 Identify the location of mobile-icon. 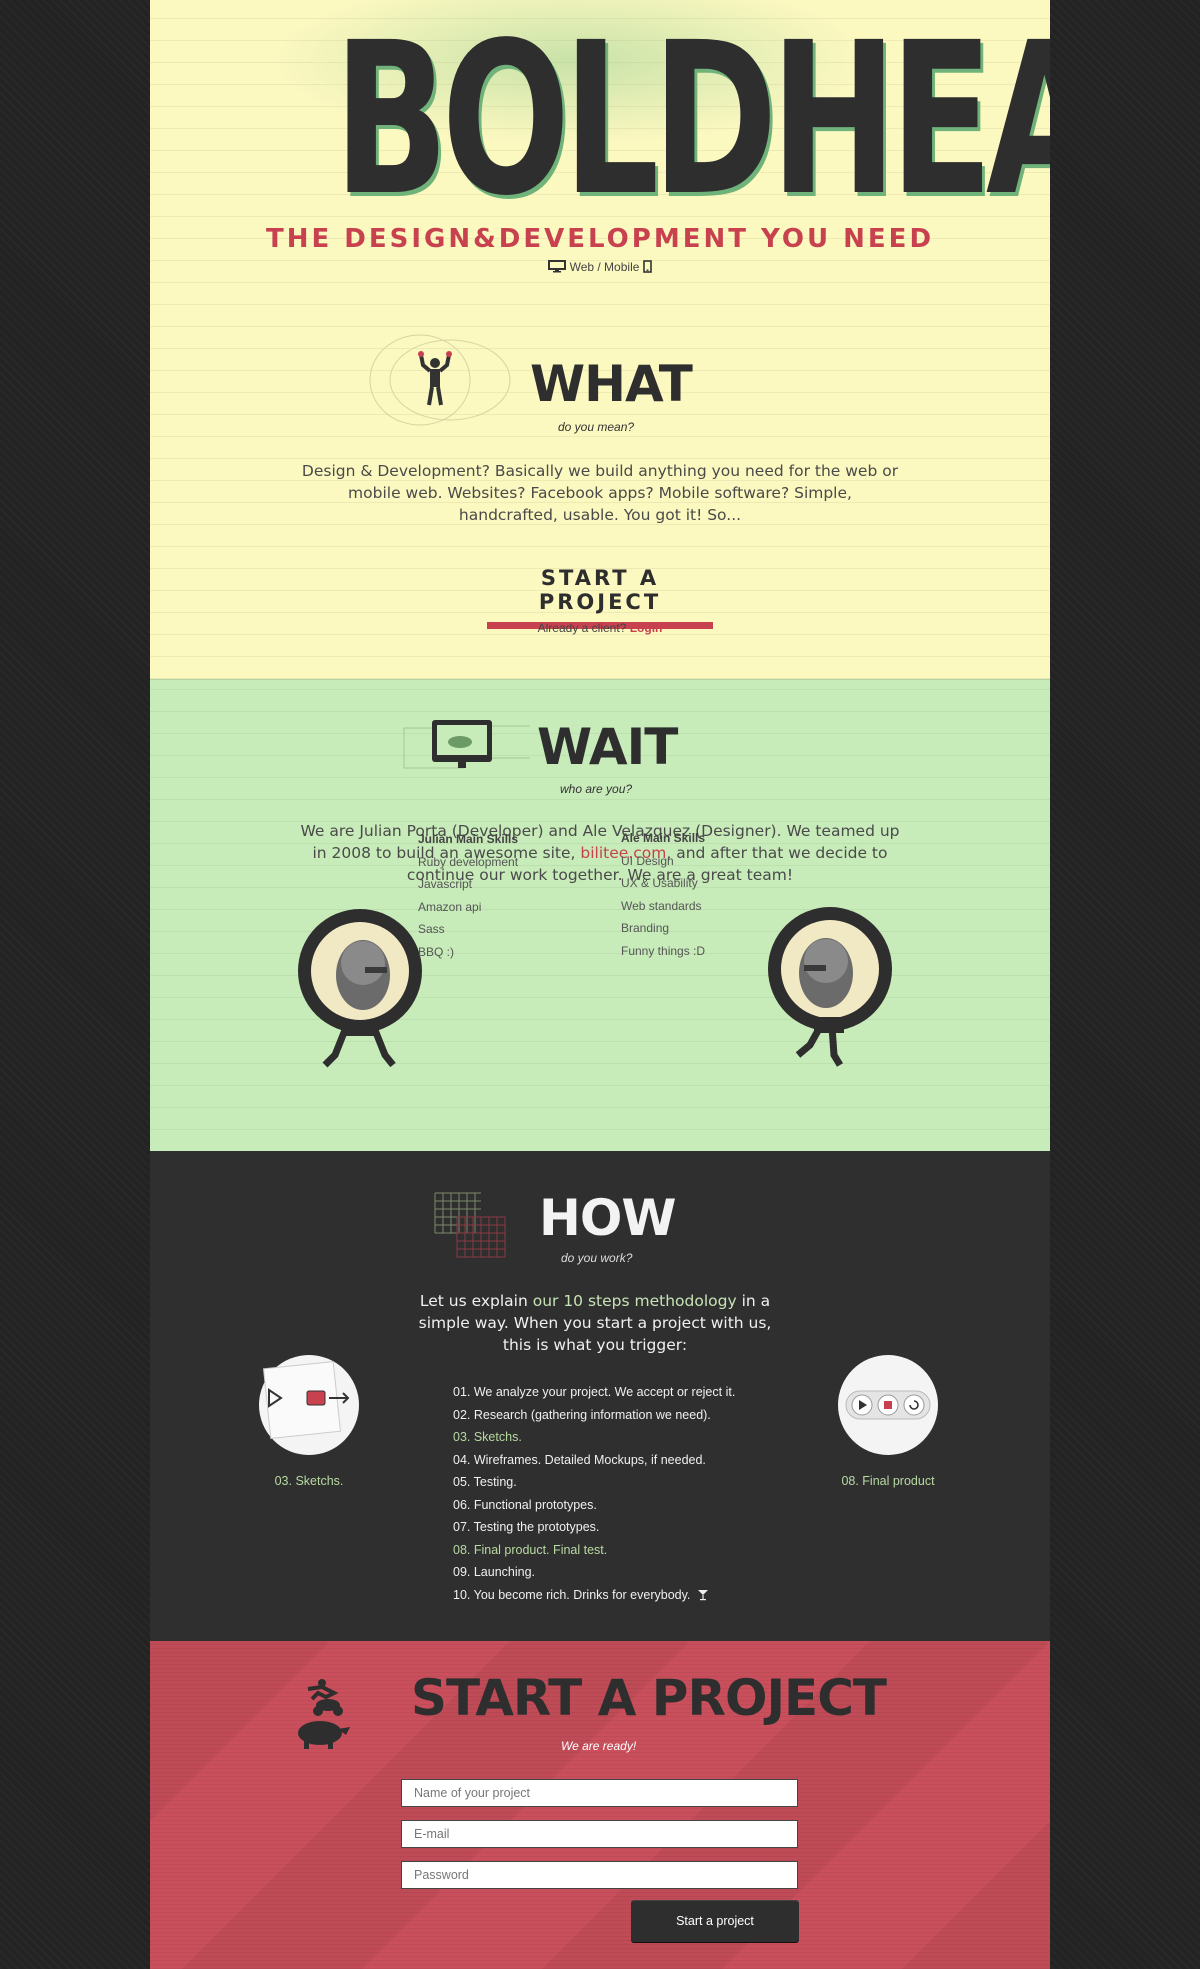
(647, 268).